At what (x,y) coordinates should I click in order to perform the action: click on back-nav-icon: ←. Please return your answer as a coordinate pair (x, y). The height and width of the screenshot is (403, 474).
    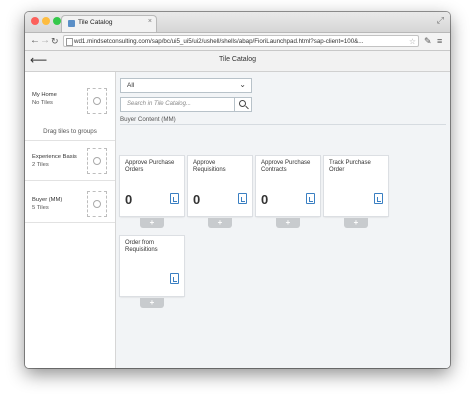
    Looking at the image, I should click on (35, 41).